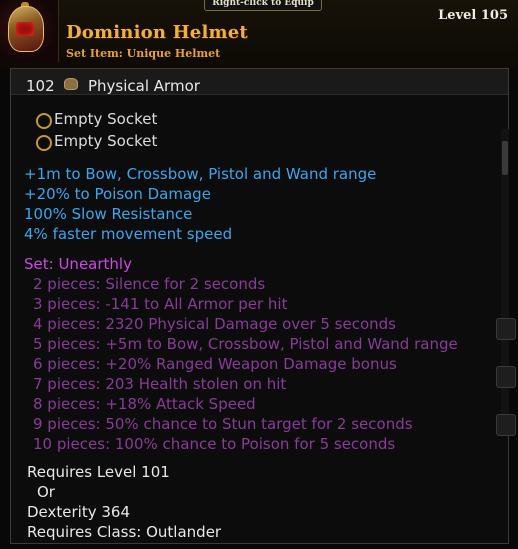 The width and height of the screenshot is (518, 549). I want to click on item-subtitle: Set Item: Unique Helmet, so click(143, 53).